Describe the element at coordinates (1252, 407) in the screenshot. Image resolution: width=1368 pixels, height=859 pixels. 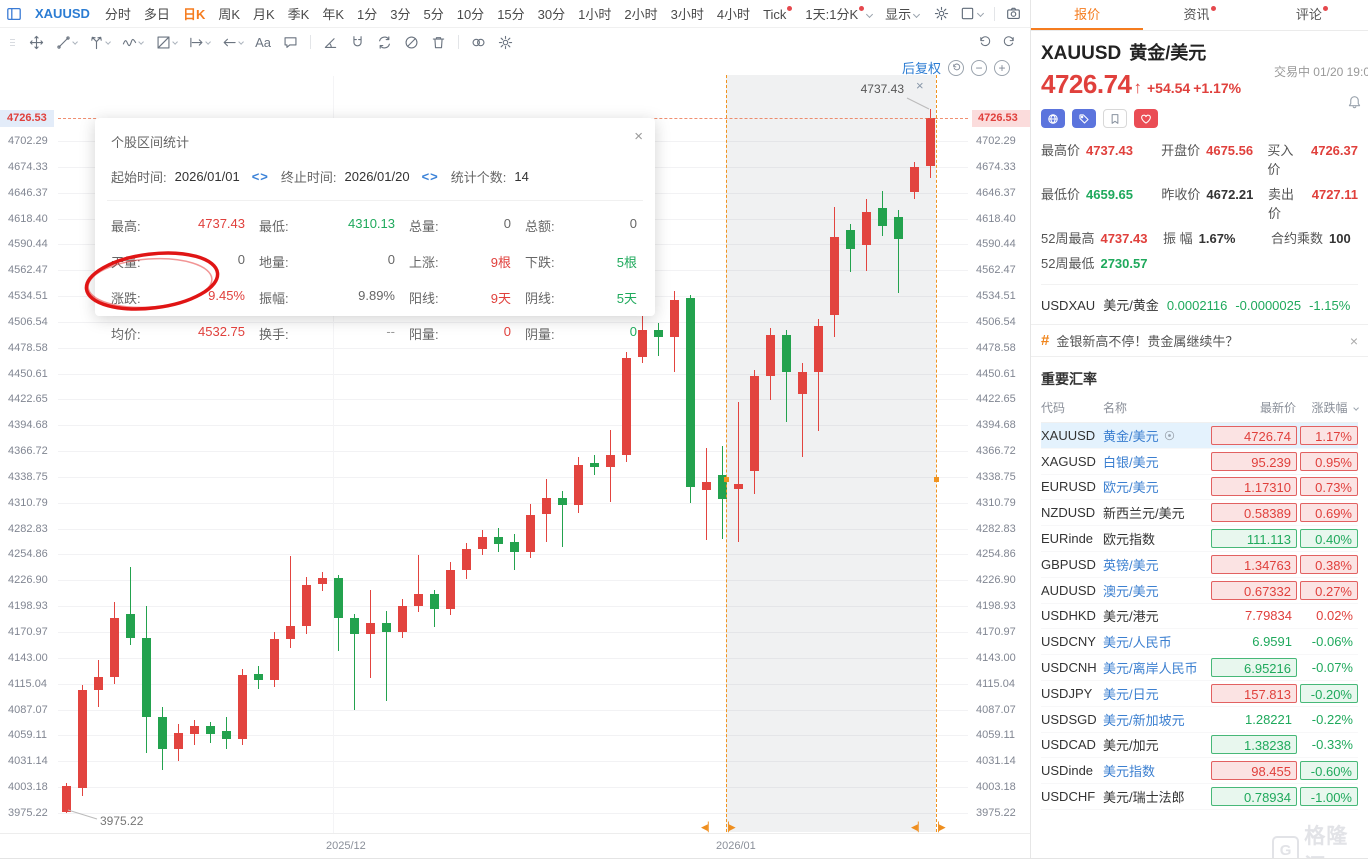
I see `header-price: 最新价` at that location.